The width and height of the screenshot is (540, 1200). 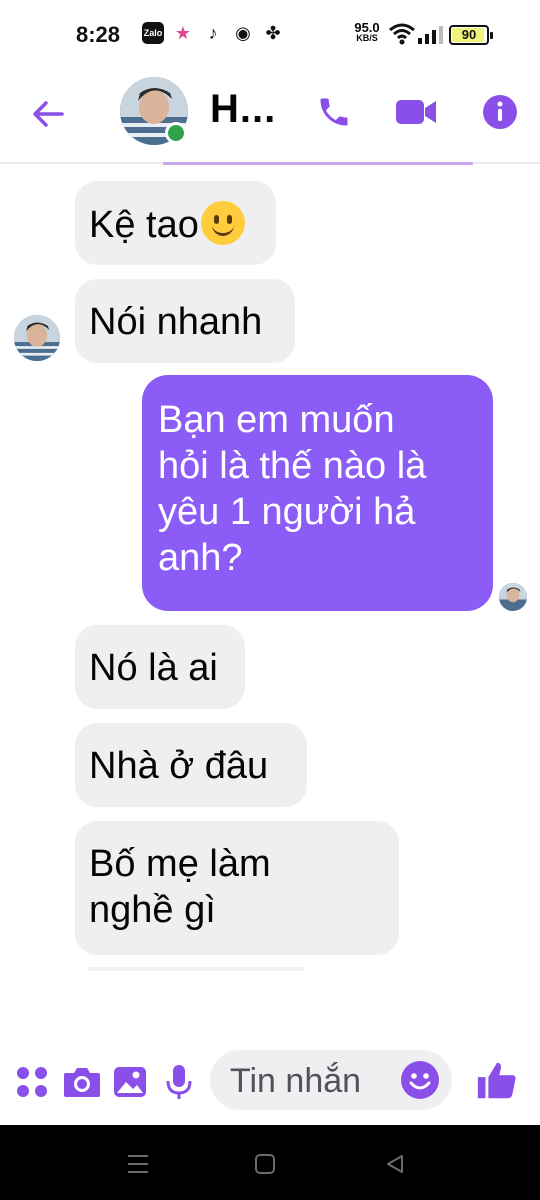 I want to click on recent-apps-button, so click(x=138, y=1164).